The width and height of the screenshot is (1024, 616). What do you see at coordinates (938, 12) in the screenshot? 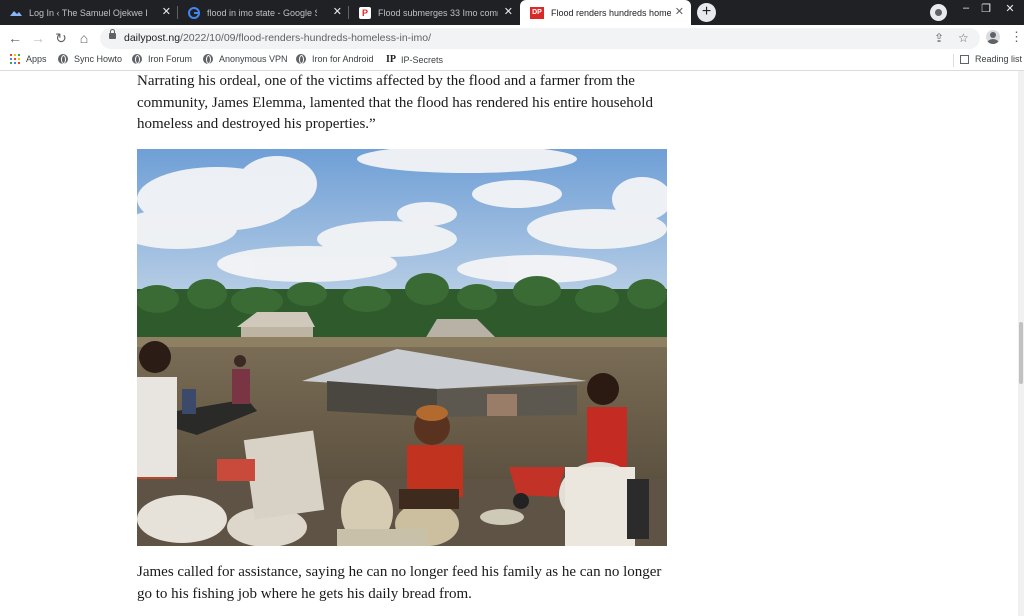
I see `profile-menu-icon` at bounding box center [938, 12].